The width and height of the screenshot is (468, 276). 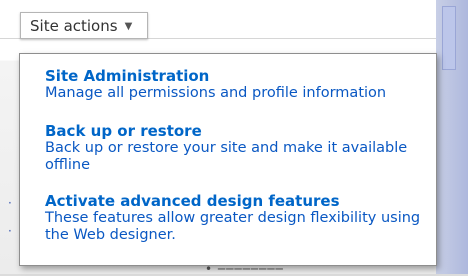 What do you see at coordinates (449, 38) in the screenshot?
I see `scrollbar-thumb` at bounding box center [449, 38].